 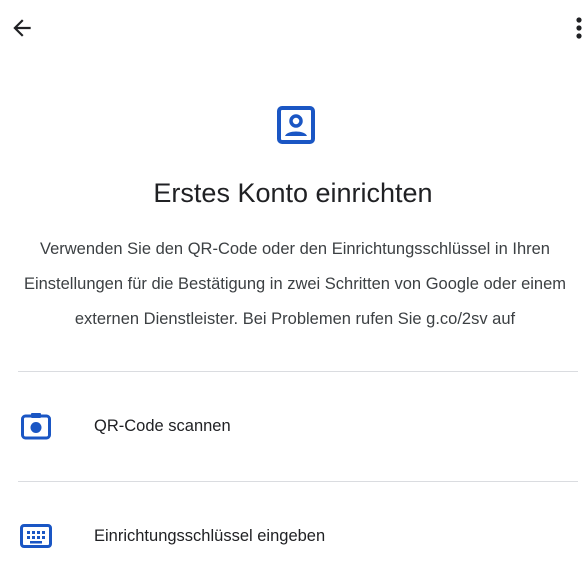 I want to click on page-title: Erstes Konto einrichten, so click(x=293, y=193).